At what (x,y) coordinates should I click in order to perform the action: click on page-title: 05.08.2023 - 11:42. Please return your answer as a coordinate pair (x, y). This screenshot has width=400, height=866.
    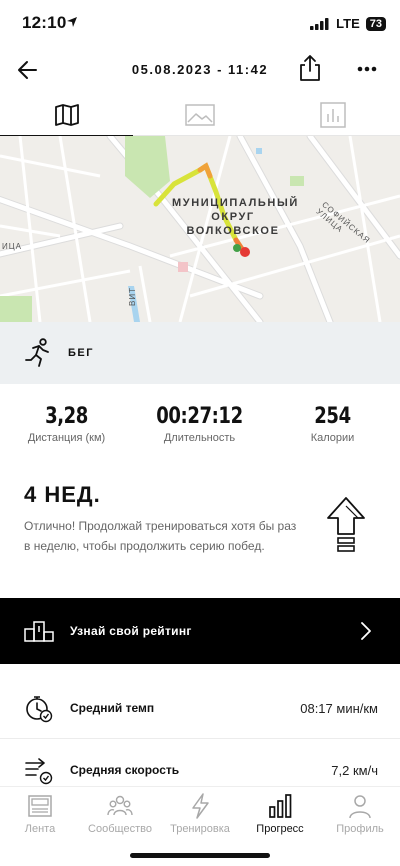
    Looking at the image, I should click on (200, 69).